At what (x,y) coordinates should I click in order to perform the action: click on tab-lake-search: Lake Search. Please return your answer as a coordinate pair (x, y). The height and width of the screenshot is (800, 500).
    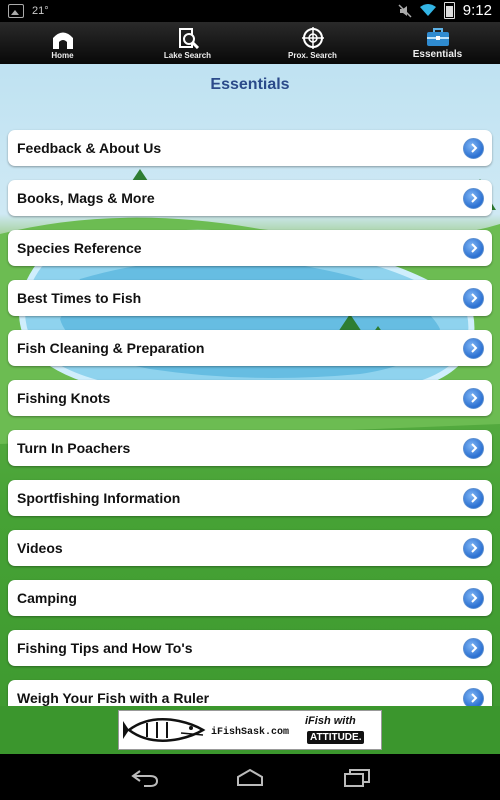
    Looking at the image, I should click on (187, 43).